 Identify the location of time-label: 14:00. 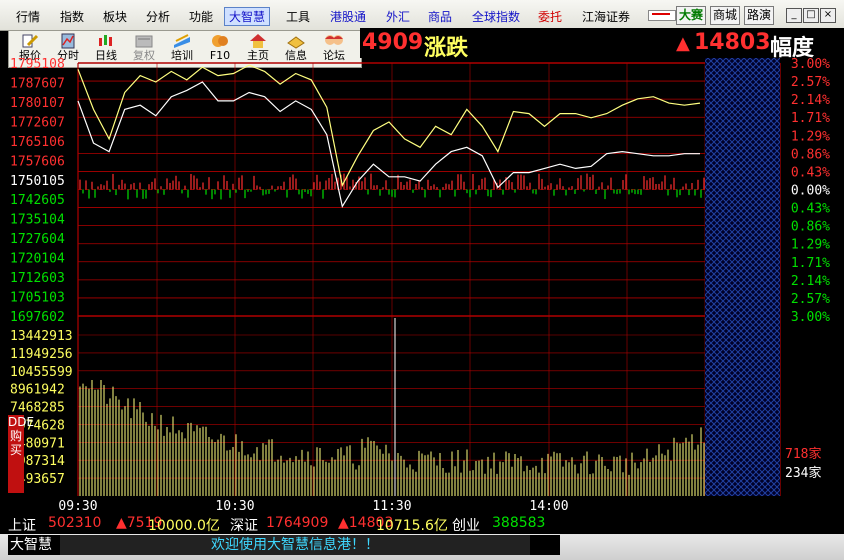
(548, 506).